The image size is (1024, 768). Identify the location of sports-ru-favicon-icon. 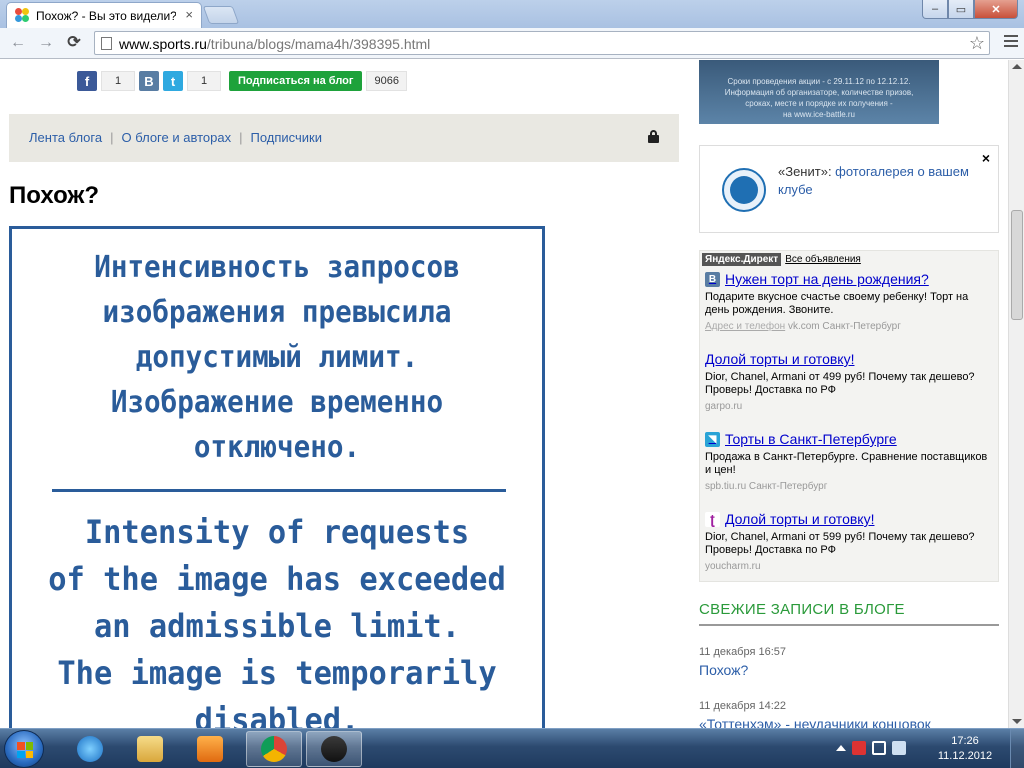
(22, 15).